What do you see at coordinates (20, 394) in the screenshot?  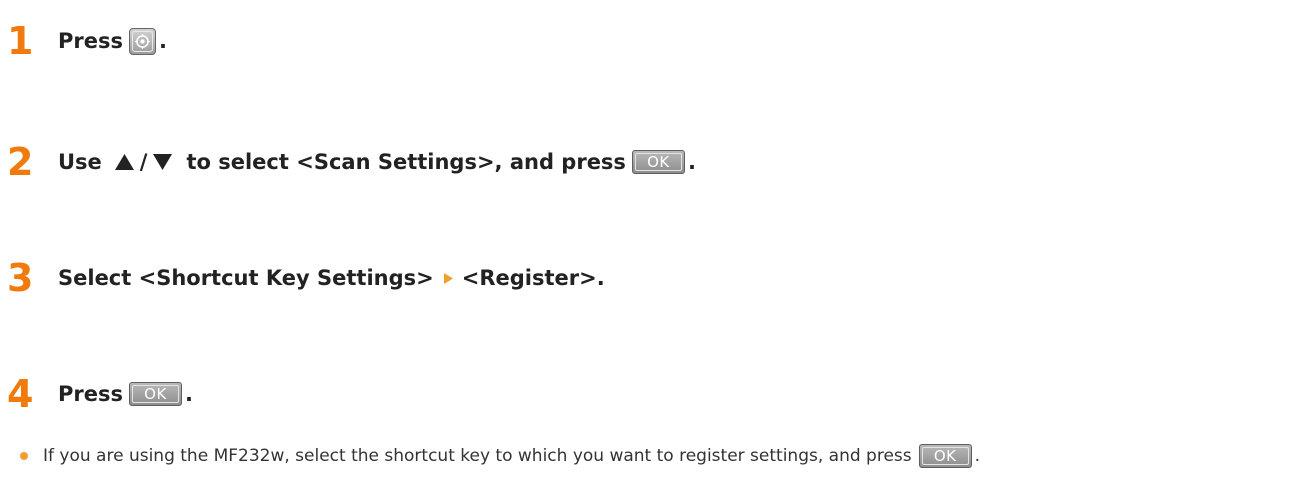 I see `step-number: 4` at bounding box center [20, 394].